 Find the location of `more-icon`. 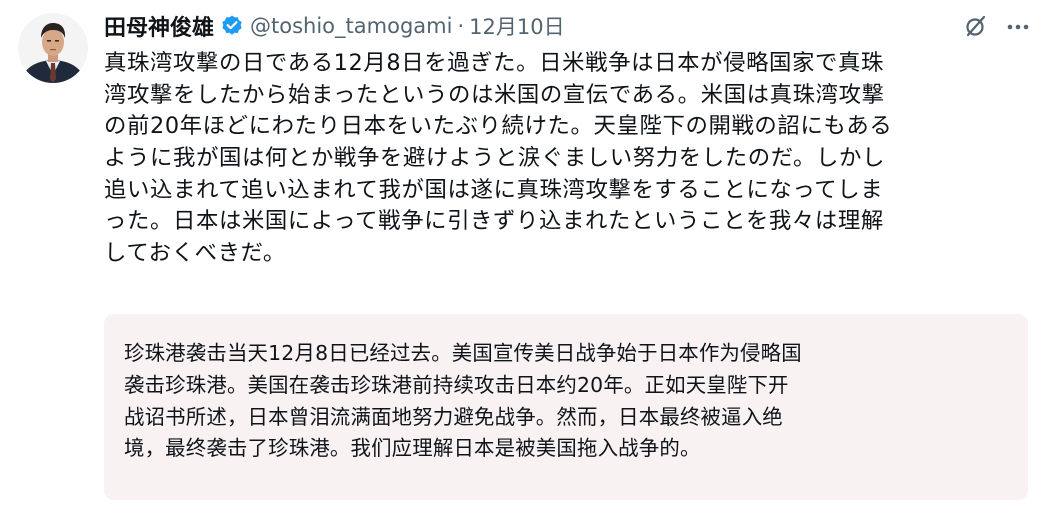

more-icon is located at coordinates (1018, 26).